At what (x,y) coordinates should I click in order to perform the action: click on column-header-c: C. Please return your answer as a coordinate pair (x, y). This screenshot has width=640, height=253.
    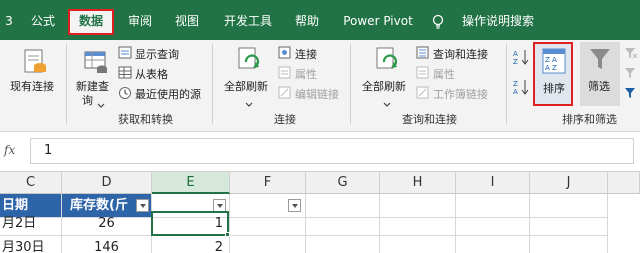
    Looking at the image, I should click on (31, 183).